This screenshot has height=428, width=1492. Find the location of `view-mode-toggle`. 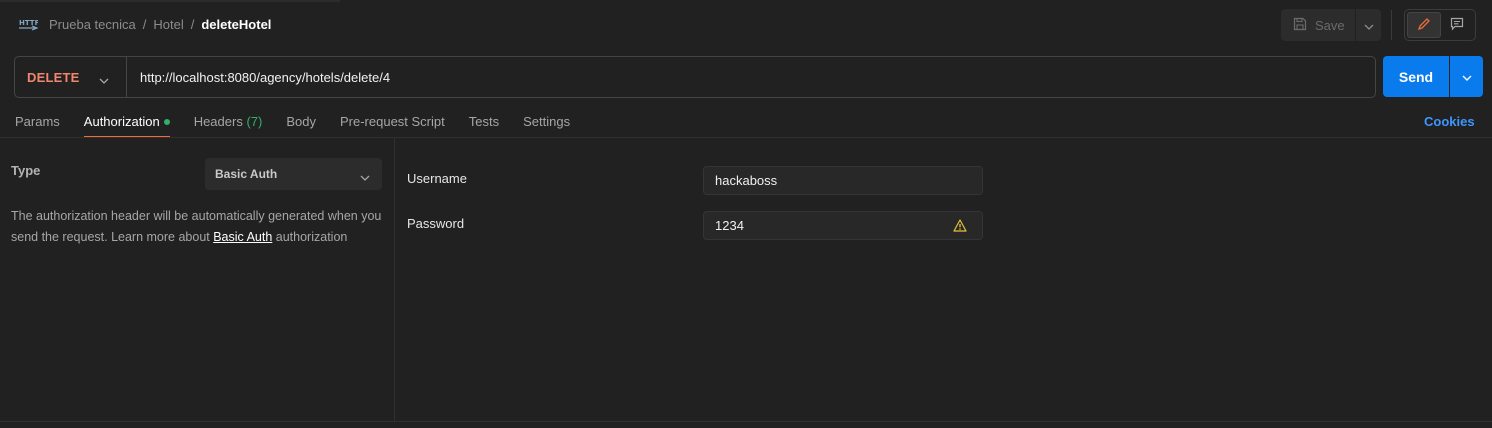

view-mode-toggle is located at coordinates (1440, 25).